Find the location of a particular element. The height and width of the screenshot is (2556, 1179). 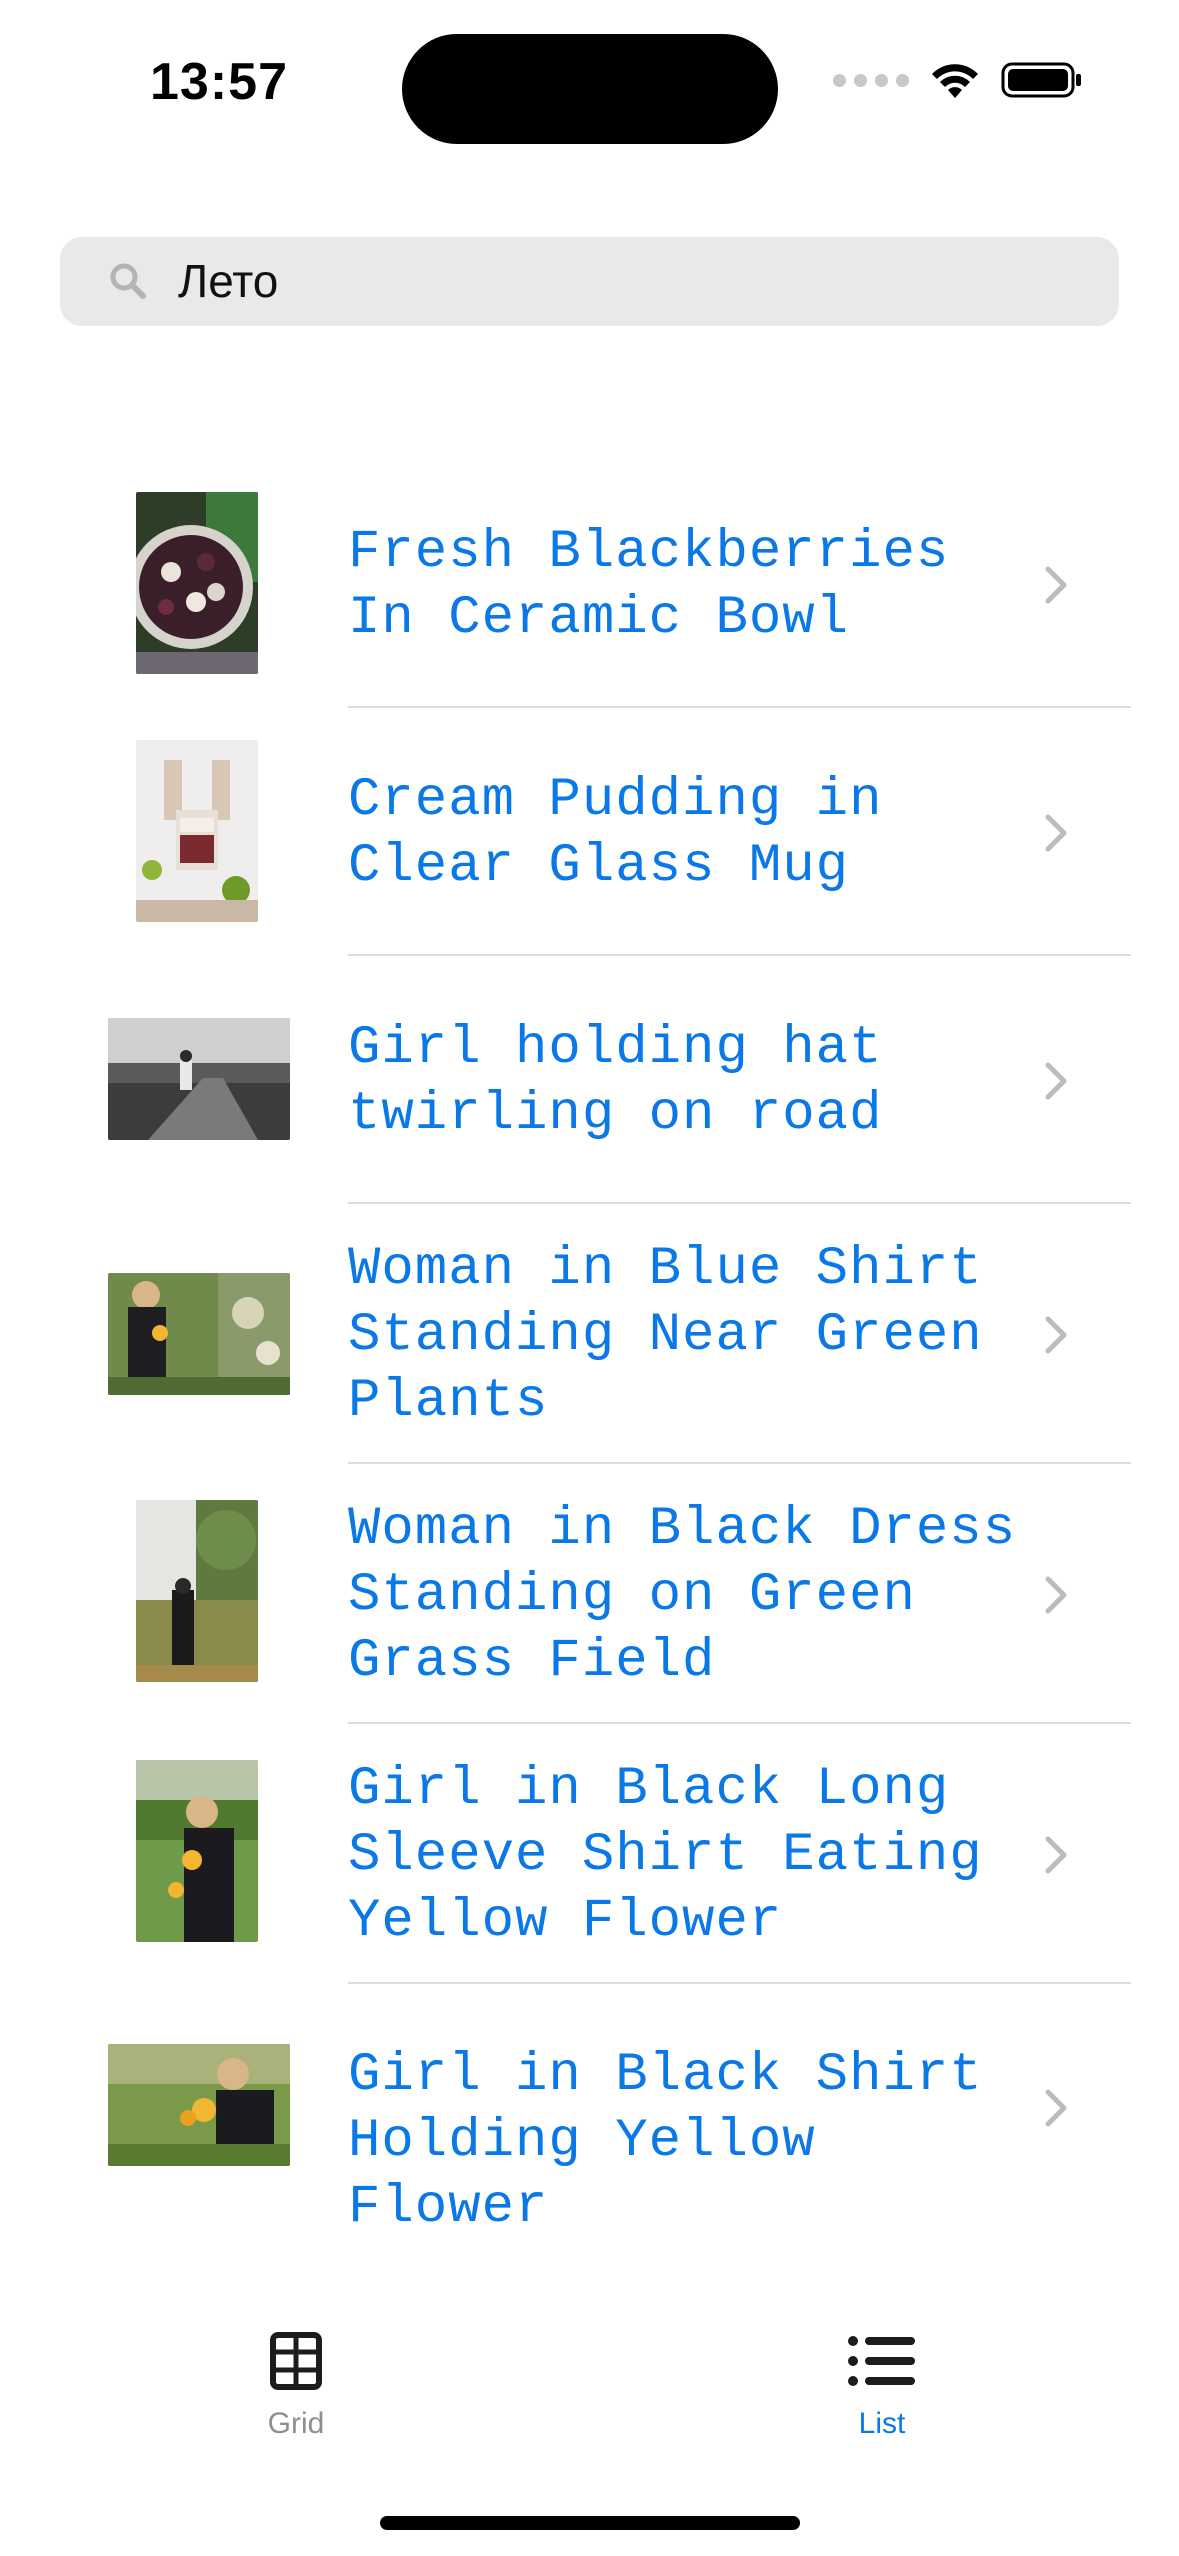

dynamic-island is located at coordinates (590, 89).